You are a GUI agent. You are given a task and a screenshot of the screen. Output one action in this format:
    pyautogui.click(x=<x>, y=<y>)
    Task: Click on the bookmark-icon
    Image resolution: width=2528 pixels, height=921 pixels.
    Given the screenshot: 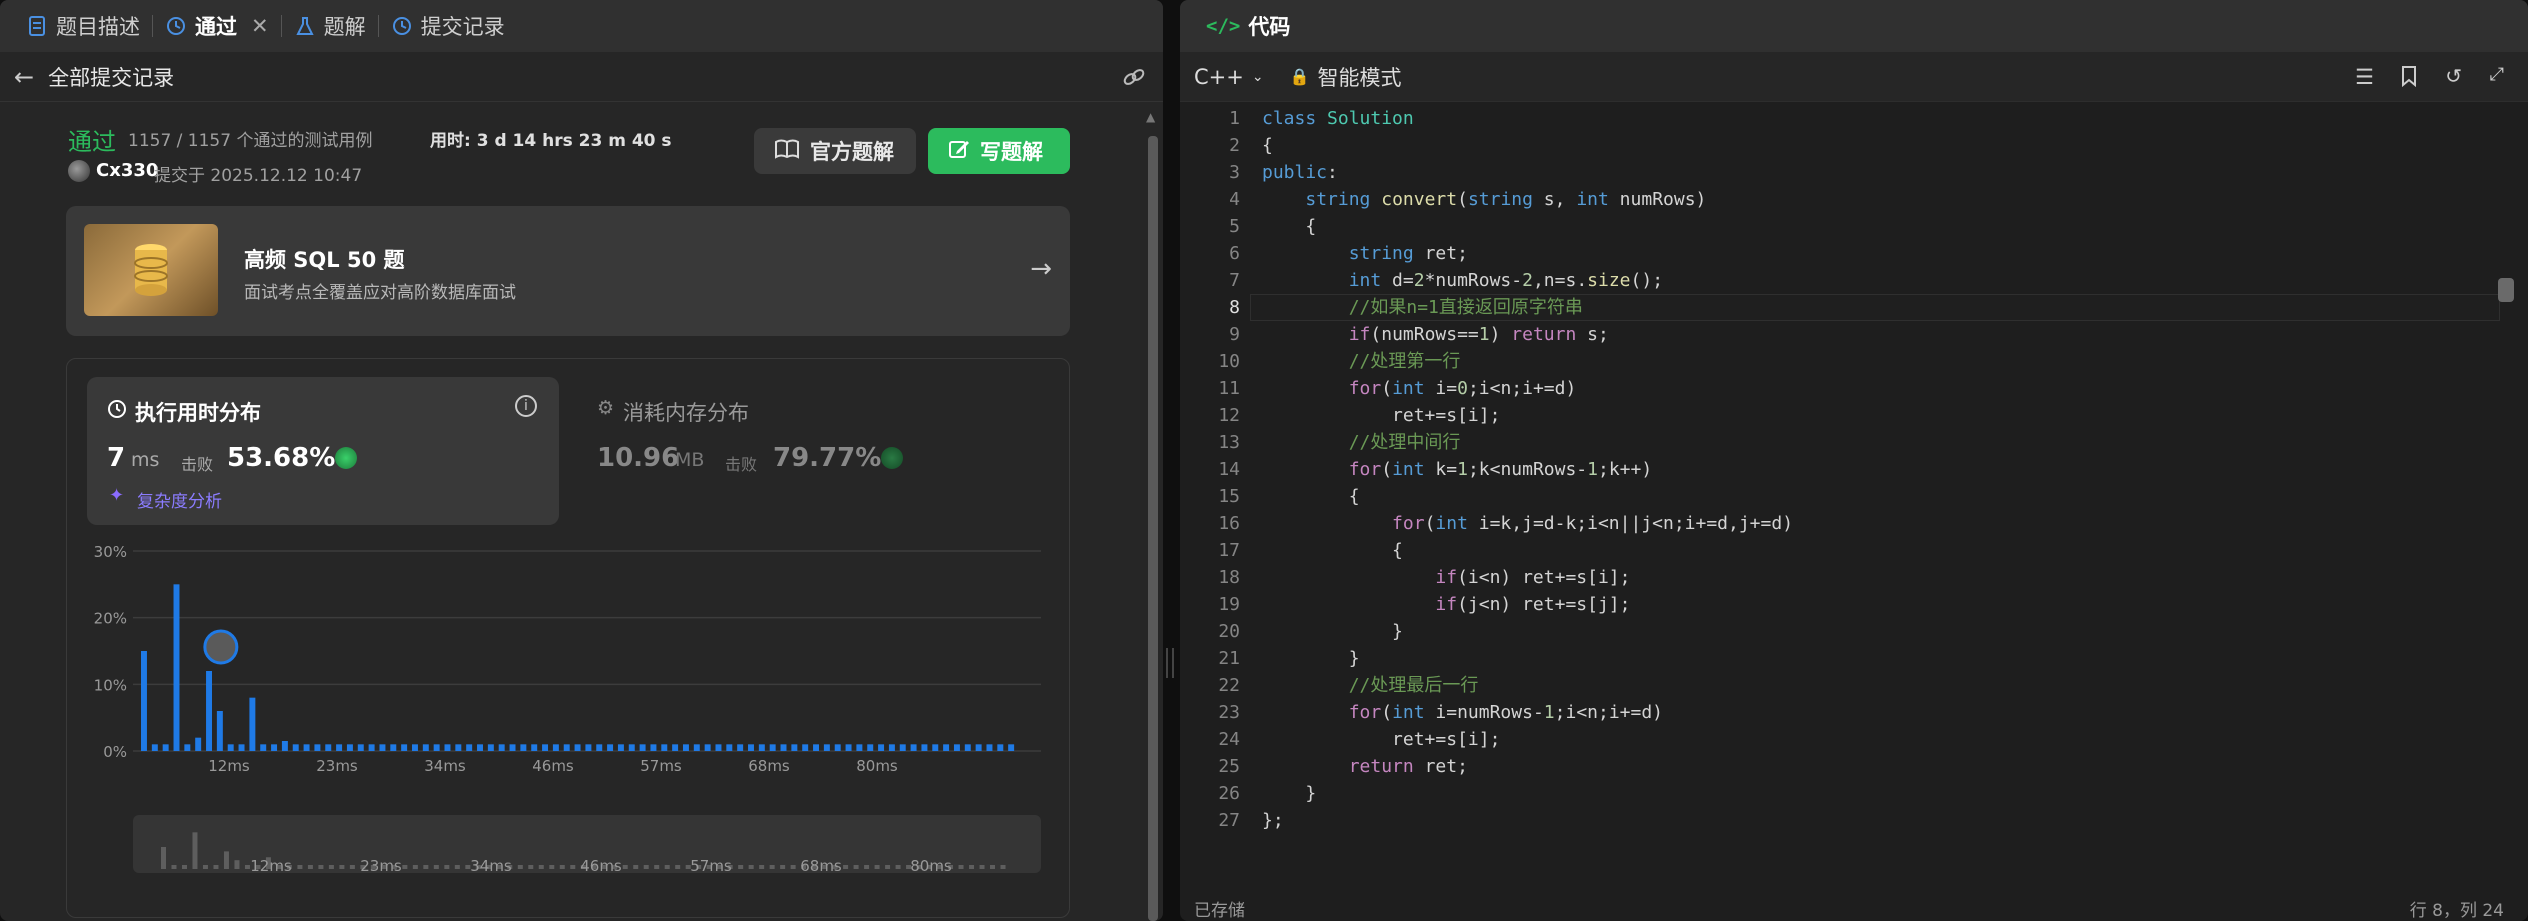 What is the action you would take?
    pyautogui.click(x=2409, y=78)
    